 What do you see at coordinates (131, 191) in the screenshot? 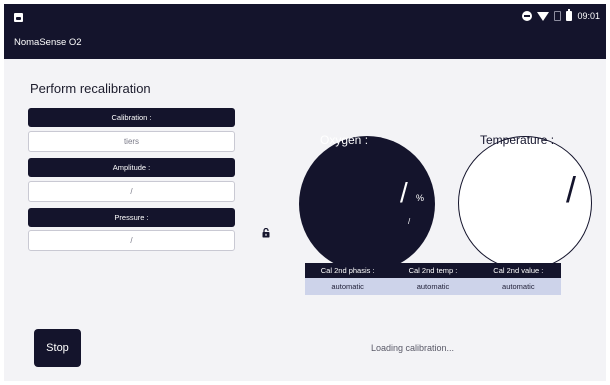
I see `amplitude-field: /` at bounding box center [131, 191].